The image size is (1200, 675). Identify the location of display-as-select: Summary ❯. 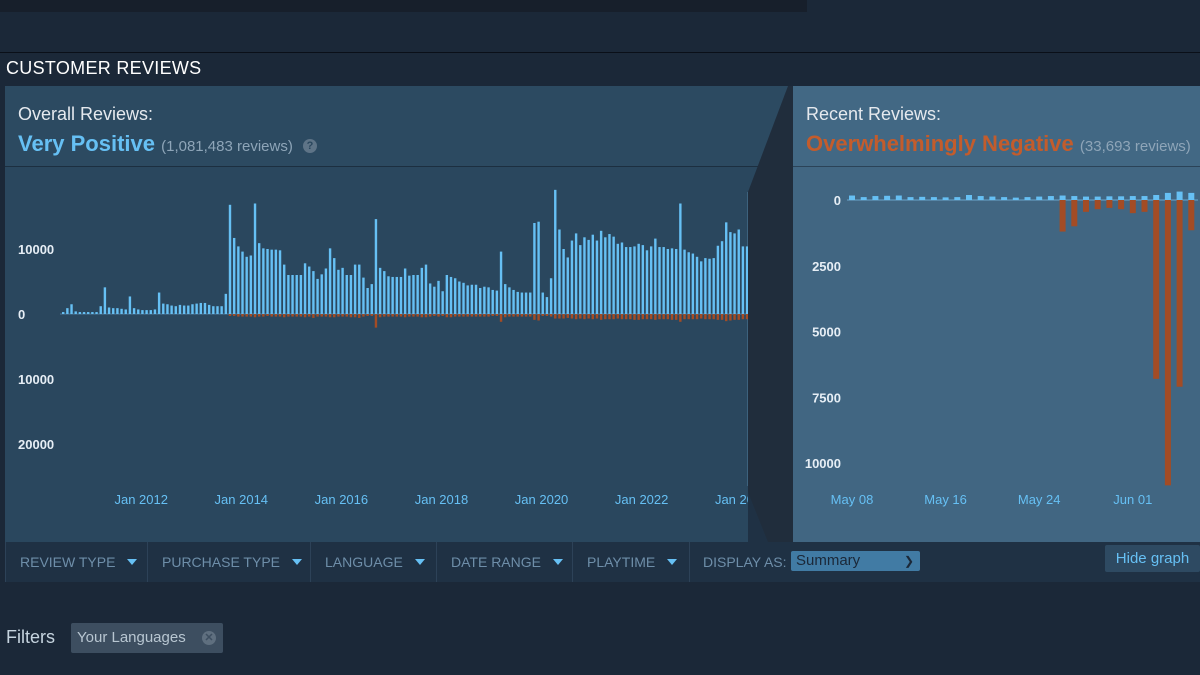
(855, 561).